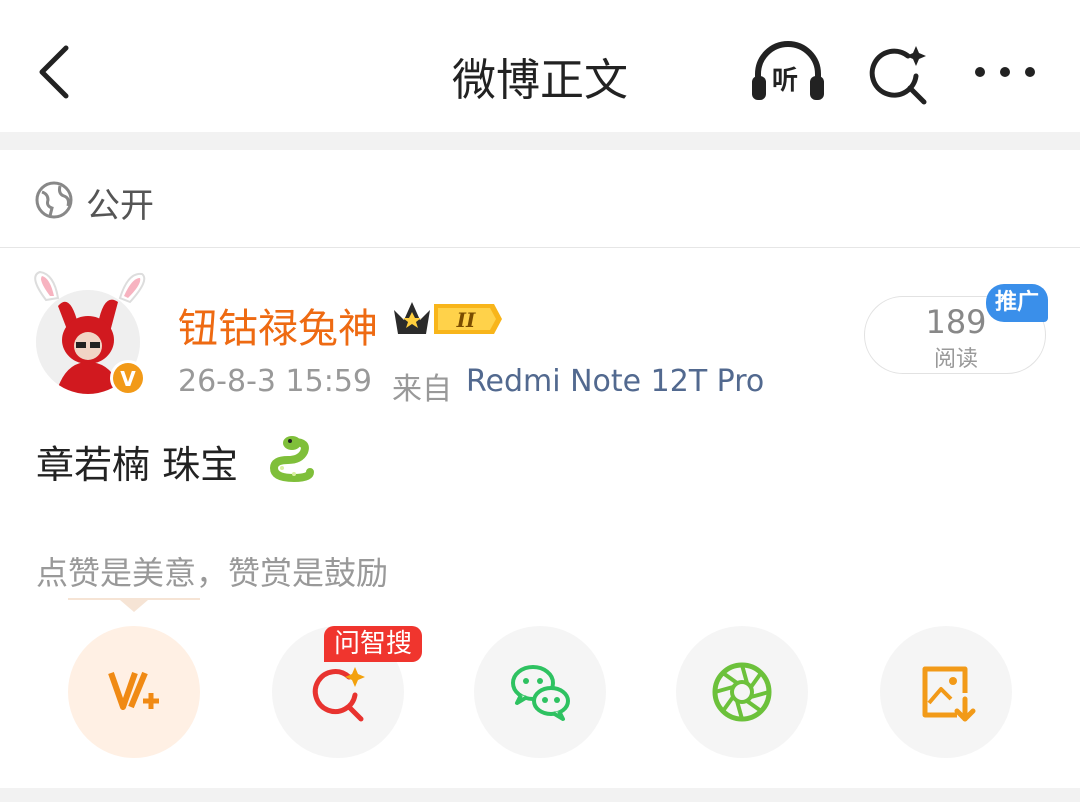 The width and height of the screenshot is (1080, 802). Describe the element at coordinates (212, 573) in the screenshot. I see `reward-tip: 点赞是美意，赞赏是鼓励` at that location.